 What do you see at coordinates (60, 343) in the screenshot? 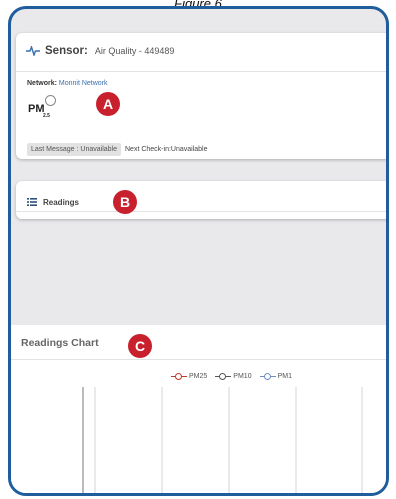
I see `chart-title: Readings Chart` at bounding box center [60, 343].